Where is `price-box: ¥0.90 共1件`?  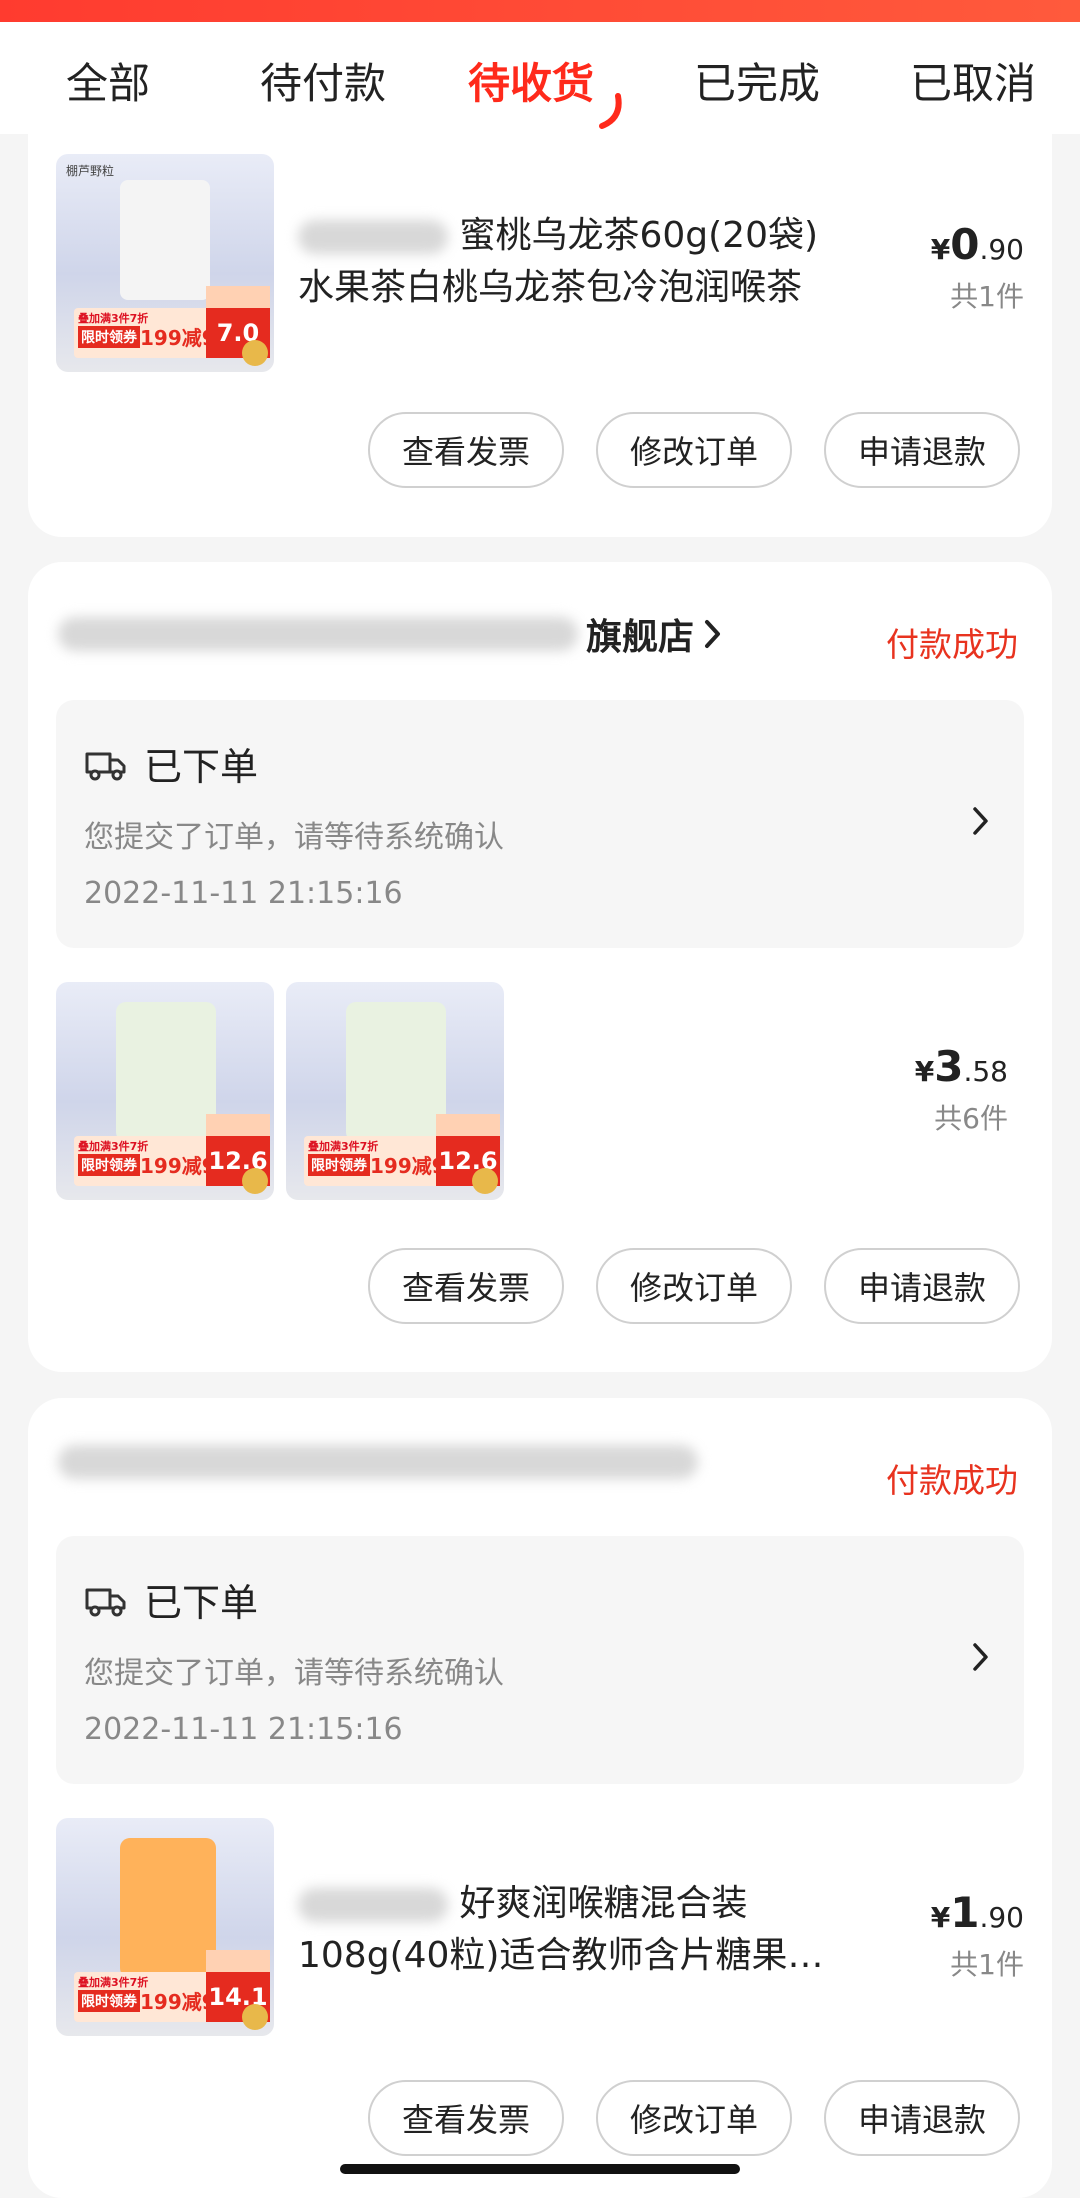
price-box: ¥0.90 共1件 is located at coordinates (977, 267).